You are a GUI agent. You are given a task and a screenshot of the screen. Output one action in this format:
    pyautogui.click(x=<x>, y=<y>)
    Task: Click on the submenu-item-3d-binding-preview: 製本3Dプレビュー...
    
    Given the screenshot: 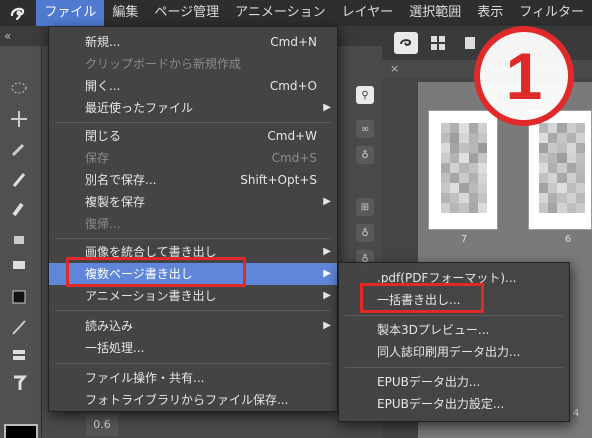 What is the action you would take?
    pyautogui.click(x=454, y=330)
    